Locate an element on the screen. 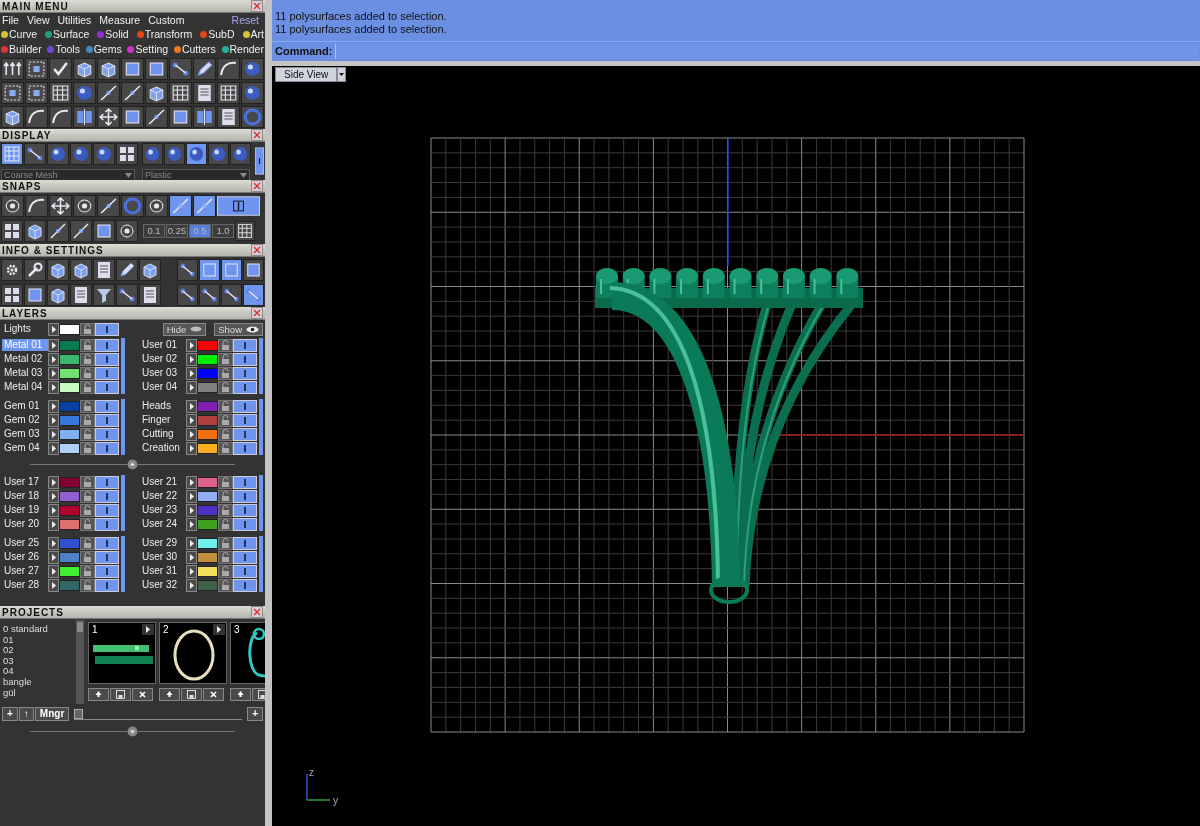  layer-name: Gem 02 is located at coordinates (25, 420).